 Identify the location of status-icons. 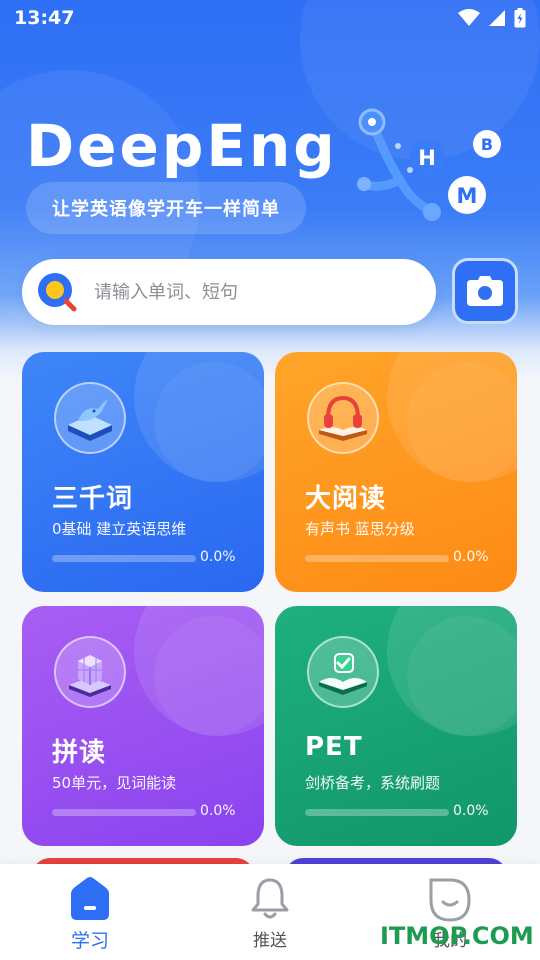
(492, 18).